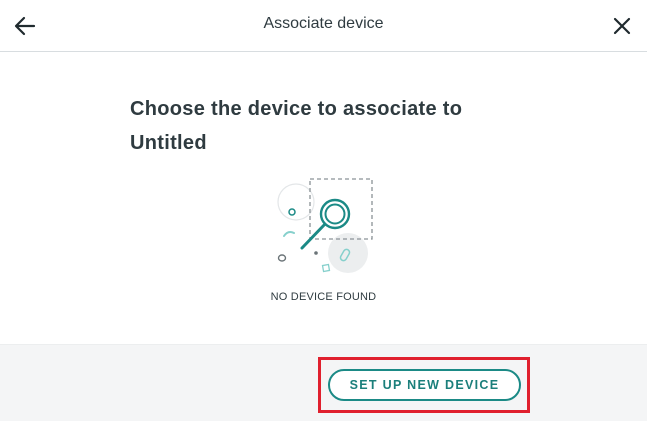 The height and width of the screenshot is (421, 647). What do you see at coordinates (324, 227) in the screenshot?
I see `magnifier-illustration-icon` at bounding box center [324, 227].